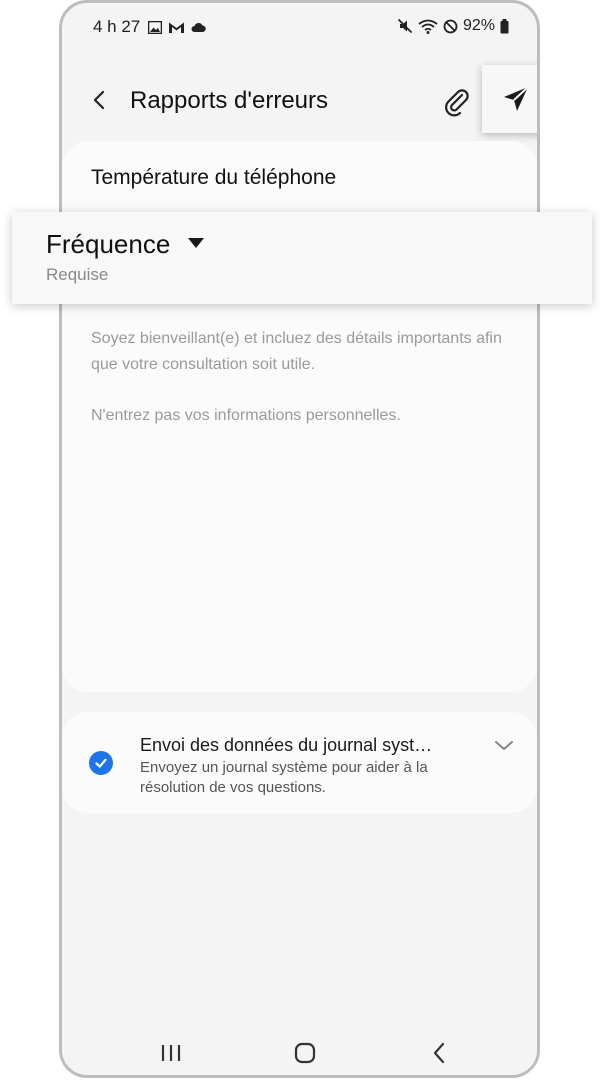 The height and width of the screenshot is (1080, 600). I want to click on back-arrow-icon, so click(99, 100).